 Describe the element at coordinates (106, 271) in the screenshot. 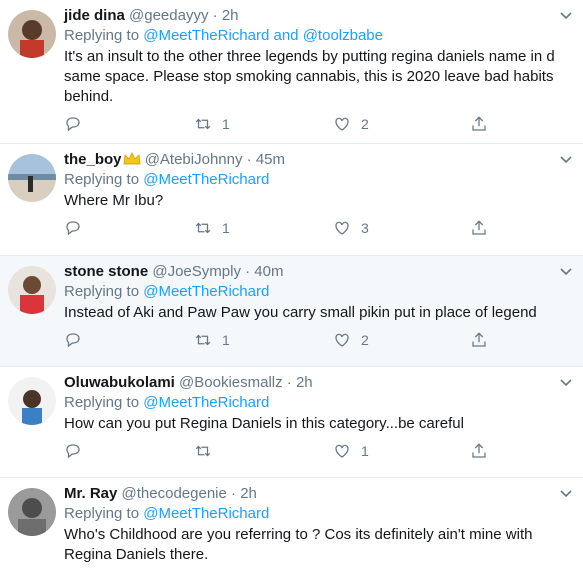

I see `display-name: stone stone` at that location.